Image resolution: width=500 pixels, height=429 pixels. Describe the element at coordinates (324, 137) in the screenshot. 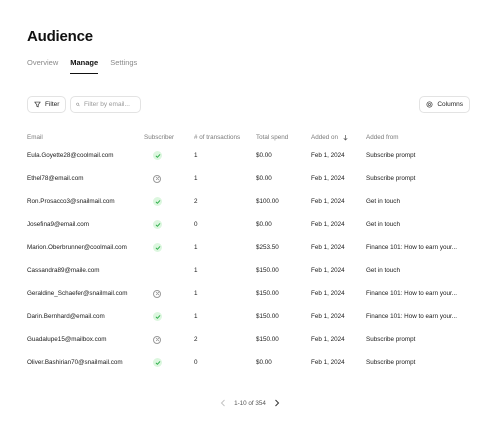

I see `header-added-on-label: Added on` at that location.